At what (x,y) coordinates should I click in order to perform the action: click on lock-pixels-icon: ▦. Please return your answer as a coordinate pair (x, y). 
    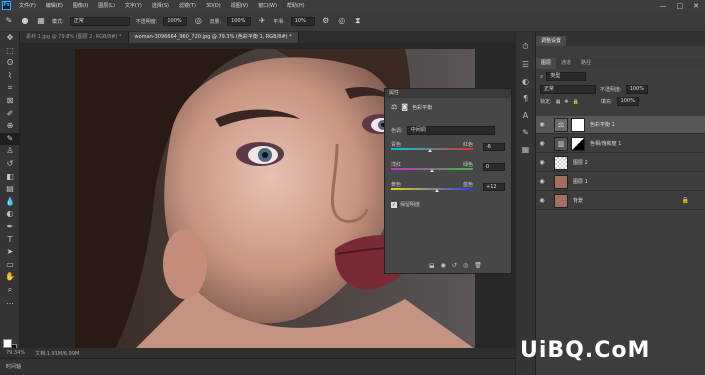
    Looking at the image, I should click on (558, 102).